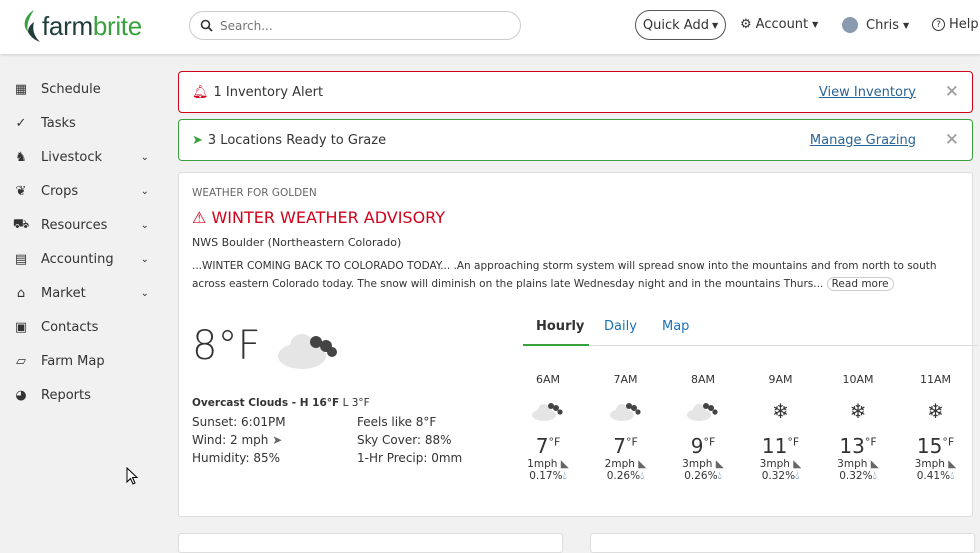  What do you see at coordinates (875, 25) in the screenshot?
I see `user-menu: Chris ▼` at bounding box center [875, 25].